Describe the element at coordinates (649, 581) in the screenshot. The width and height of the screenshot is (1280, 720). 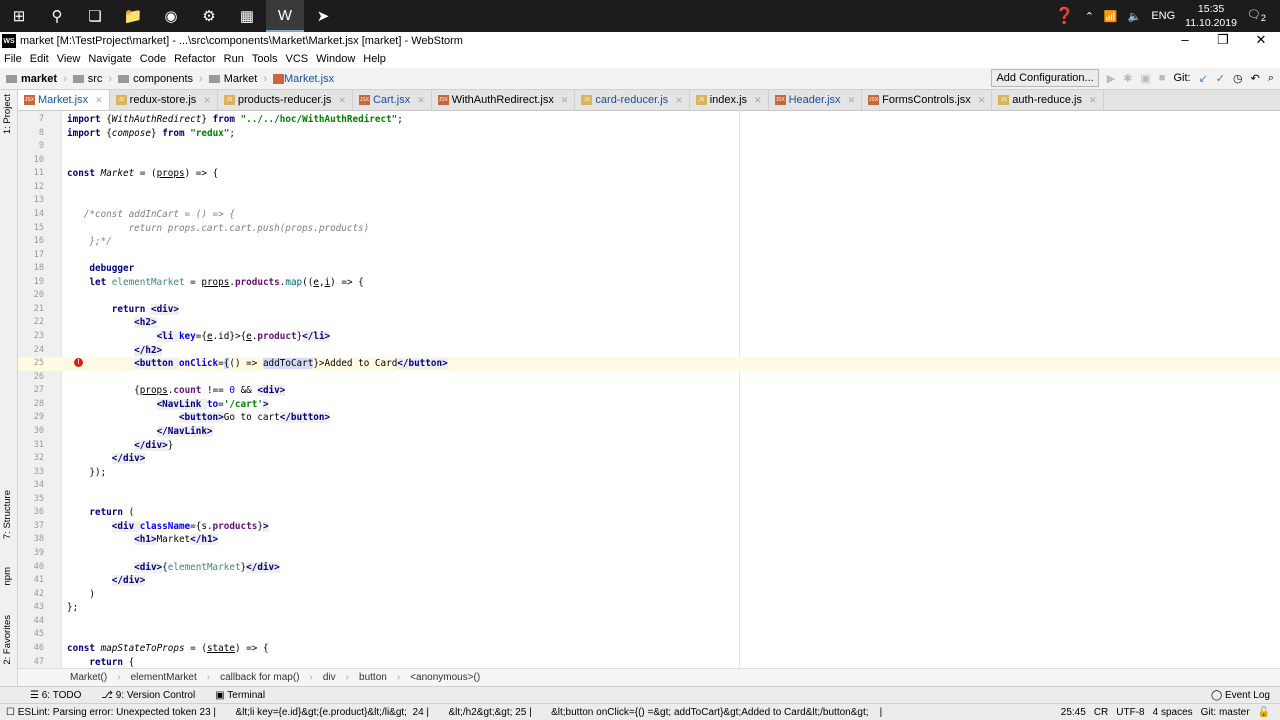
I see `code-line: 41 </div>` at that location.